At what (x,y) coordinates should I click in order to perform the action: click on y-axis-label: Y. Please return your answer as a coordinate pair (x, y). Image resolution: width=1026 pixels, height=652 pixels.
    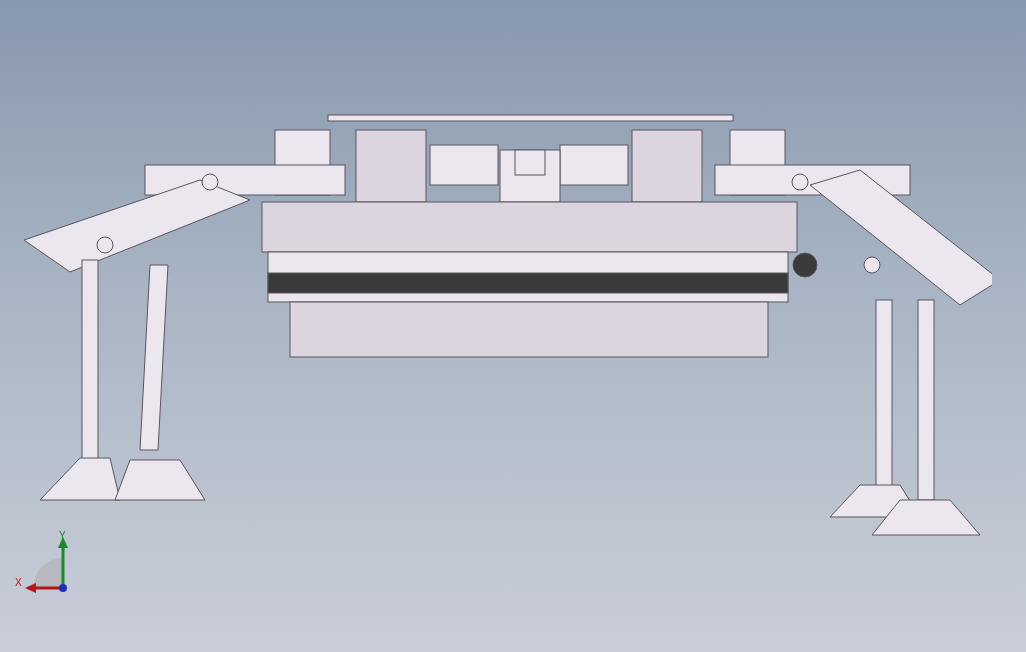
    Looking at the image, I should click on (62, 536).